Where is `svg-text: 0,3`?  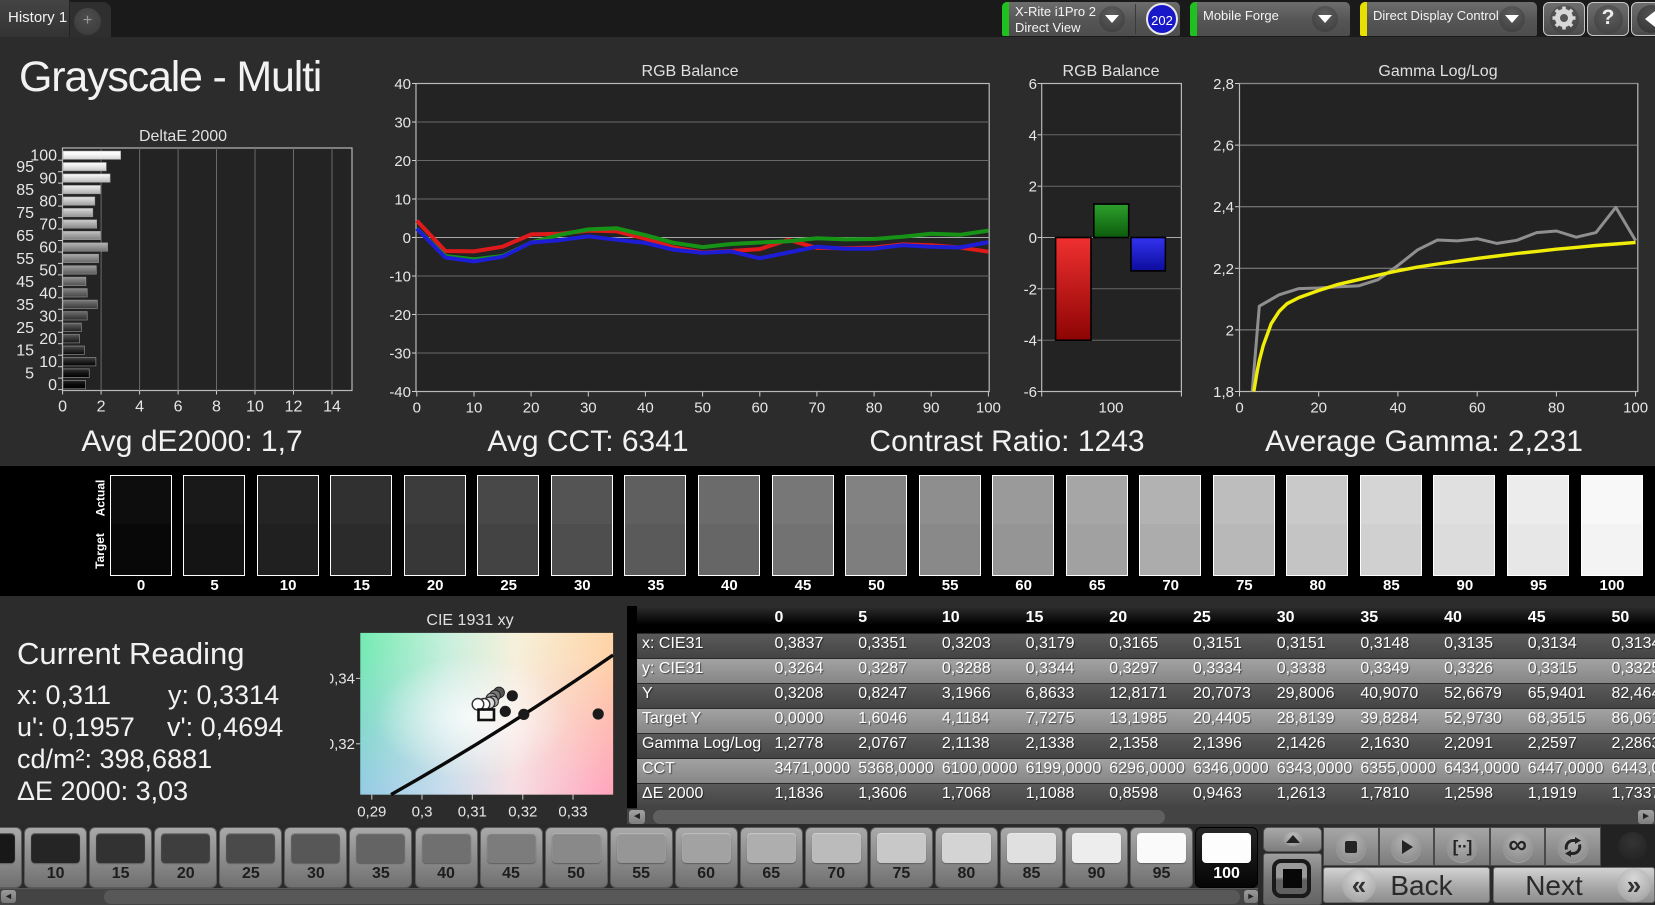 svg-text: 0,3 is located at coordinates (422, 812).